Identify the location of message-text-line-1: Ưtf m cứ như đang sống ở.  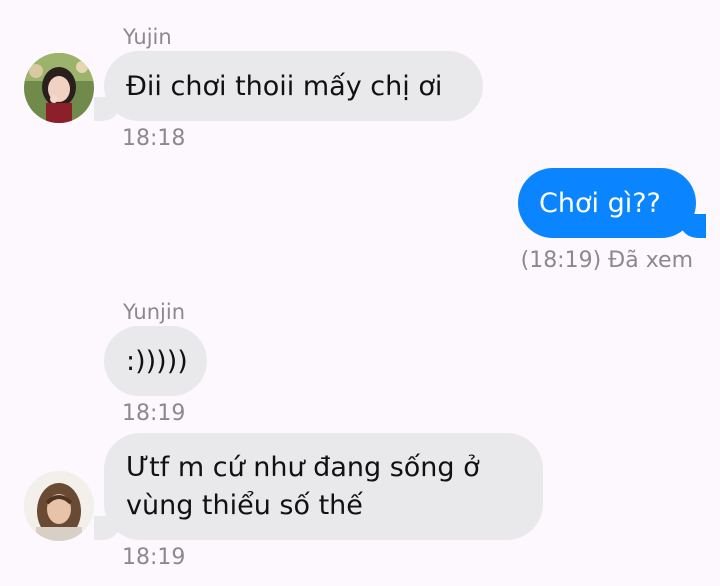
(303, 467).